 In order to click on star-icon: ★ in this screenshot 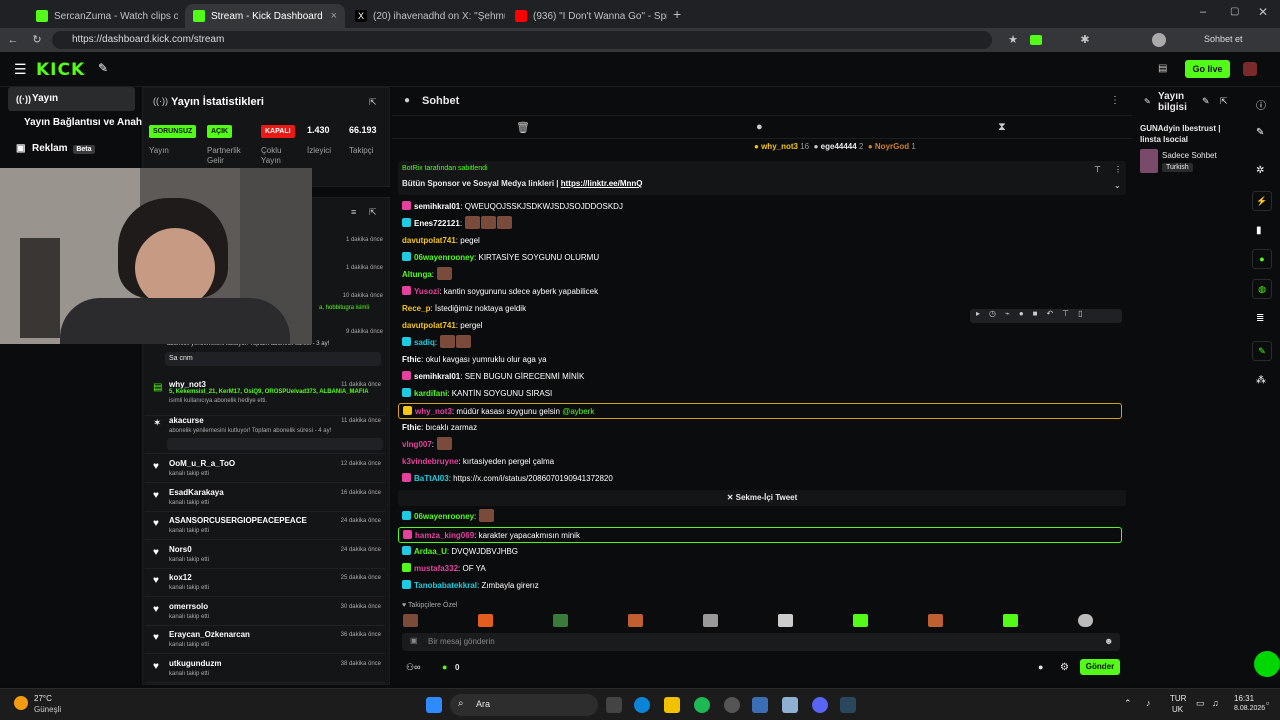, I will do `click(1013, 40)`.